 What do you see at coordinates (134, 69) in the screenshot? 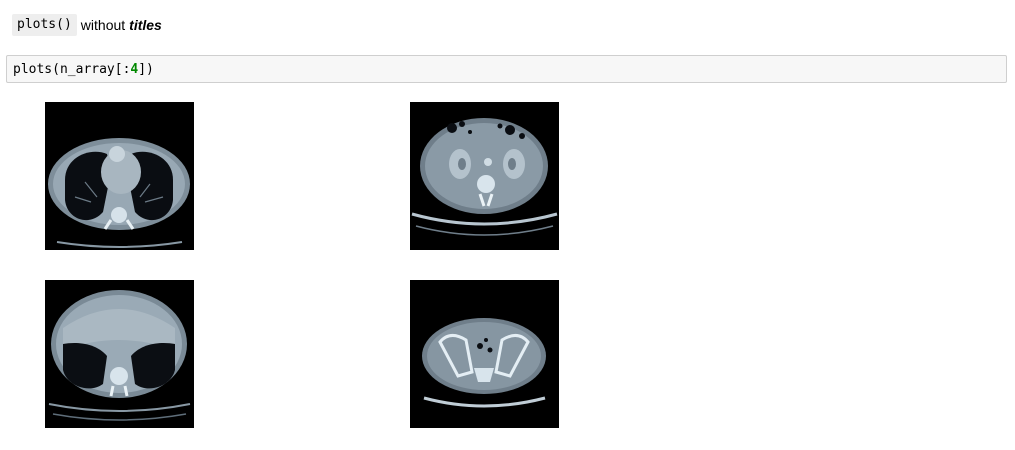
I see `code-number-token: 4` at bounding box center [134, 69].